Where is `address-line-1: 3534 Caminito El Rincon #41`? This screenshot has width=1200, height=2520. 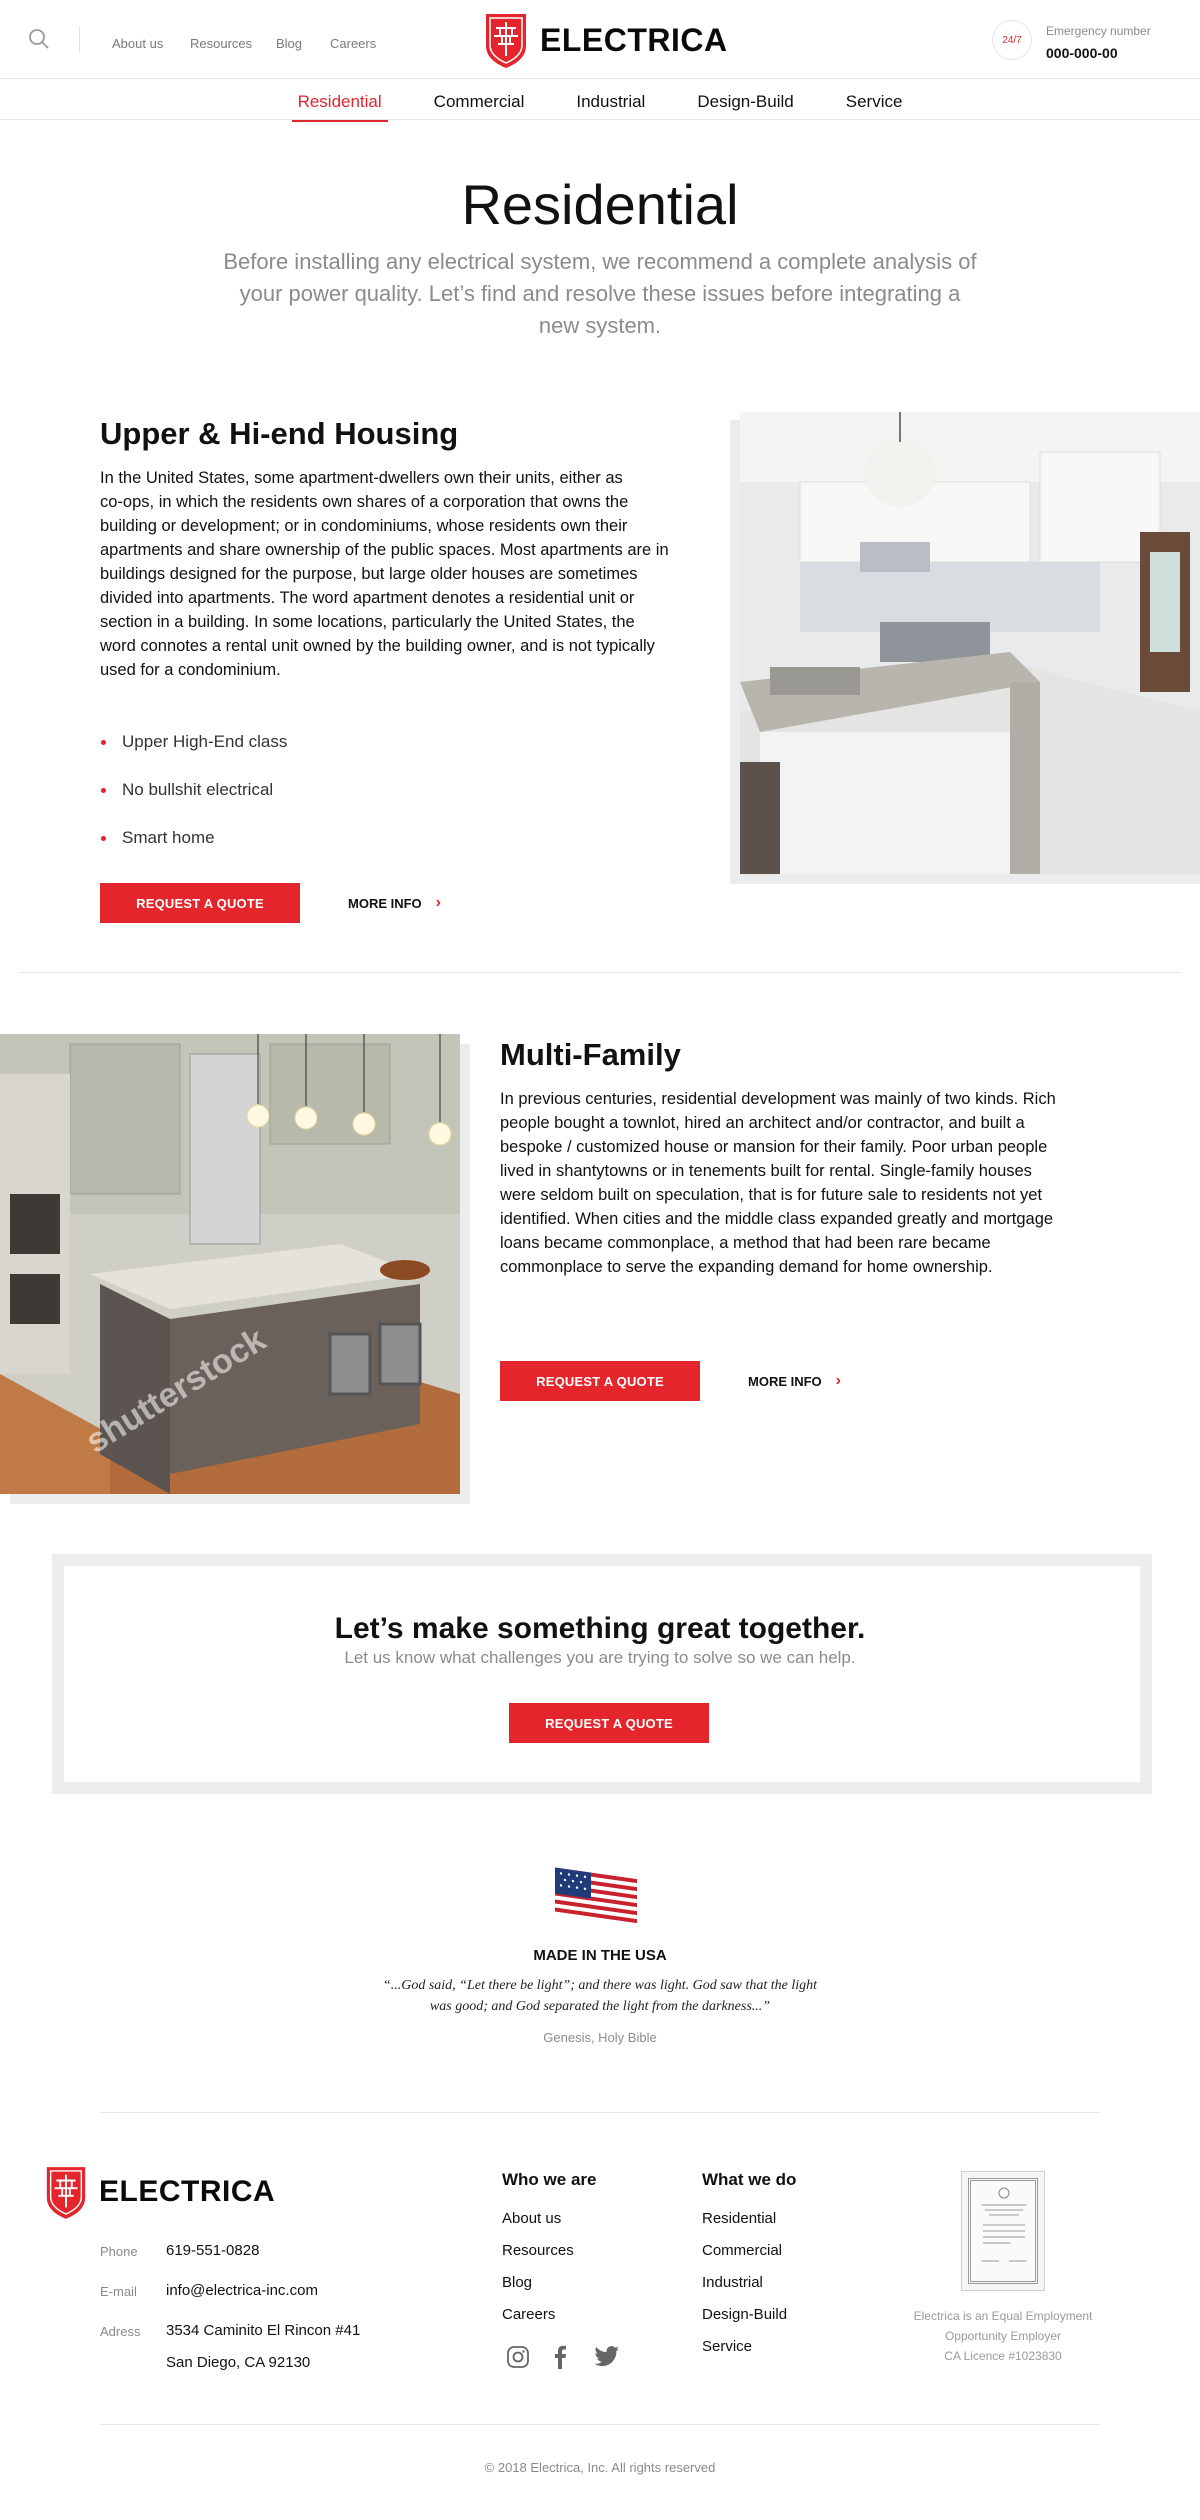 address-line-1: 3534 Caminito El Rincon #41 is located at coordinates (263, 2330).